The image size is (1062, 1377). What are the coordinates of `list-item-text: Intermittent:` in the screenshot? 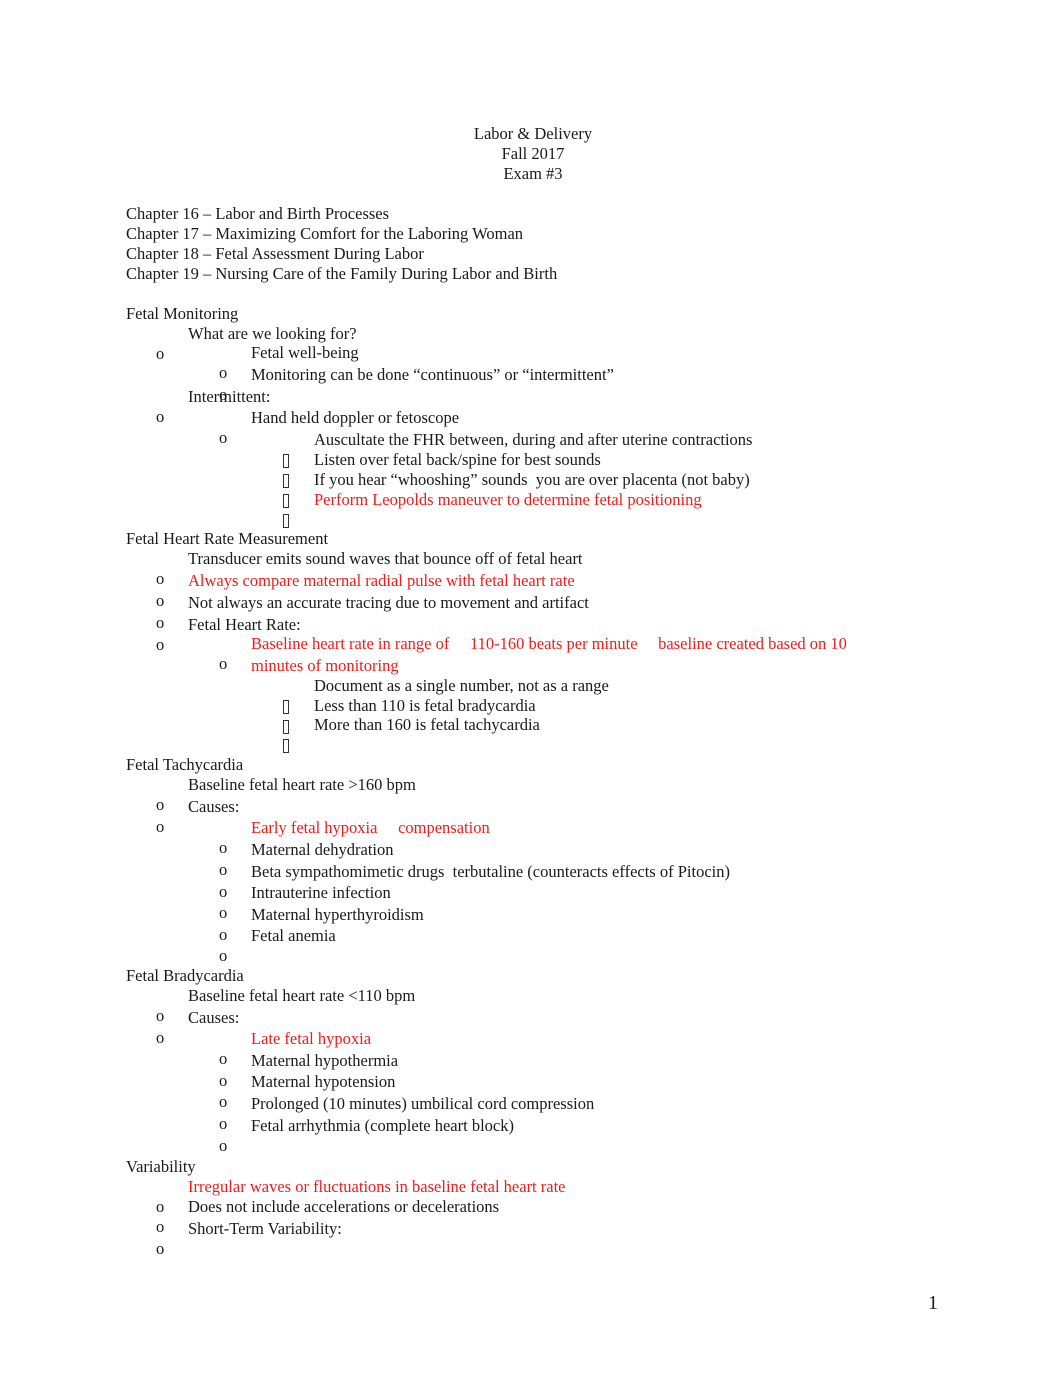 It's located at (229, 396).